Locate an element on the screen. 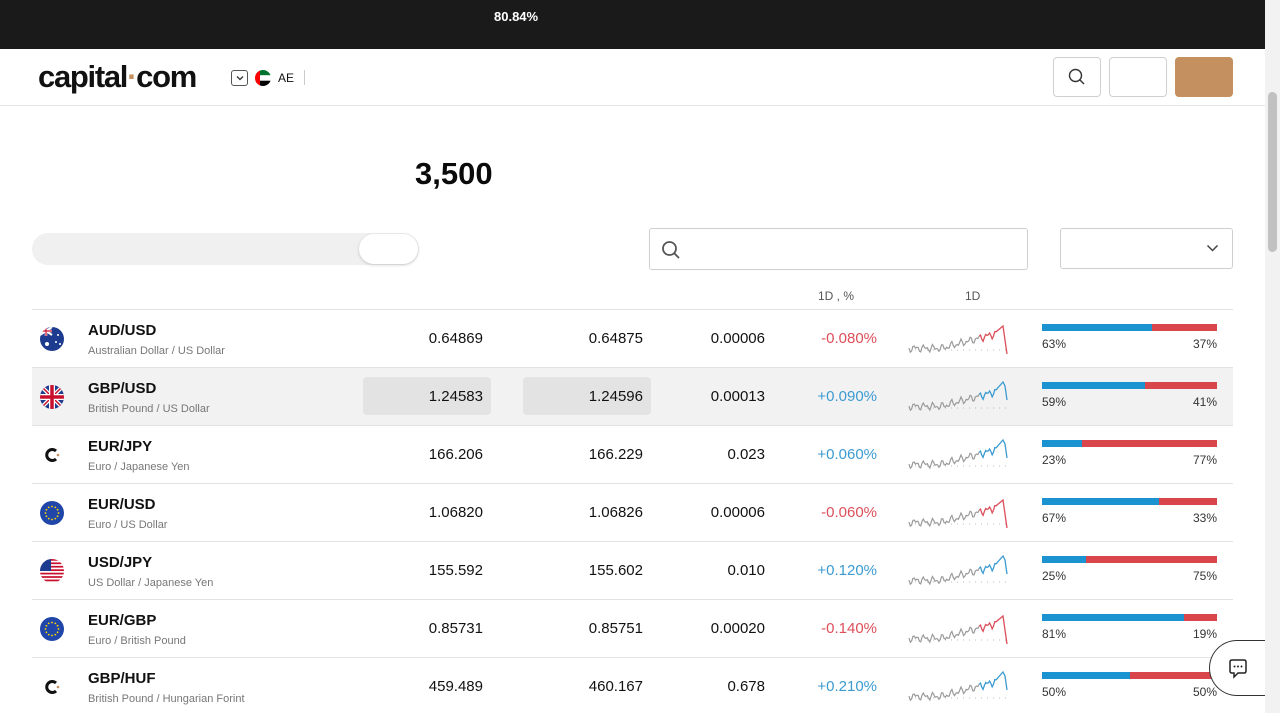 The height and width of the screenshot is (715, 1280). daily-change: +0.120% is located at coordinates (847, 570).